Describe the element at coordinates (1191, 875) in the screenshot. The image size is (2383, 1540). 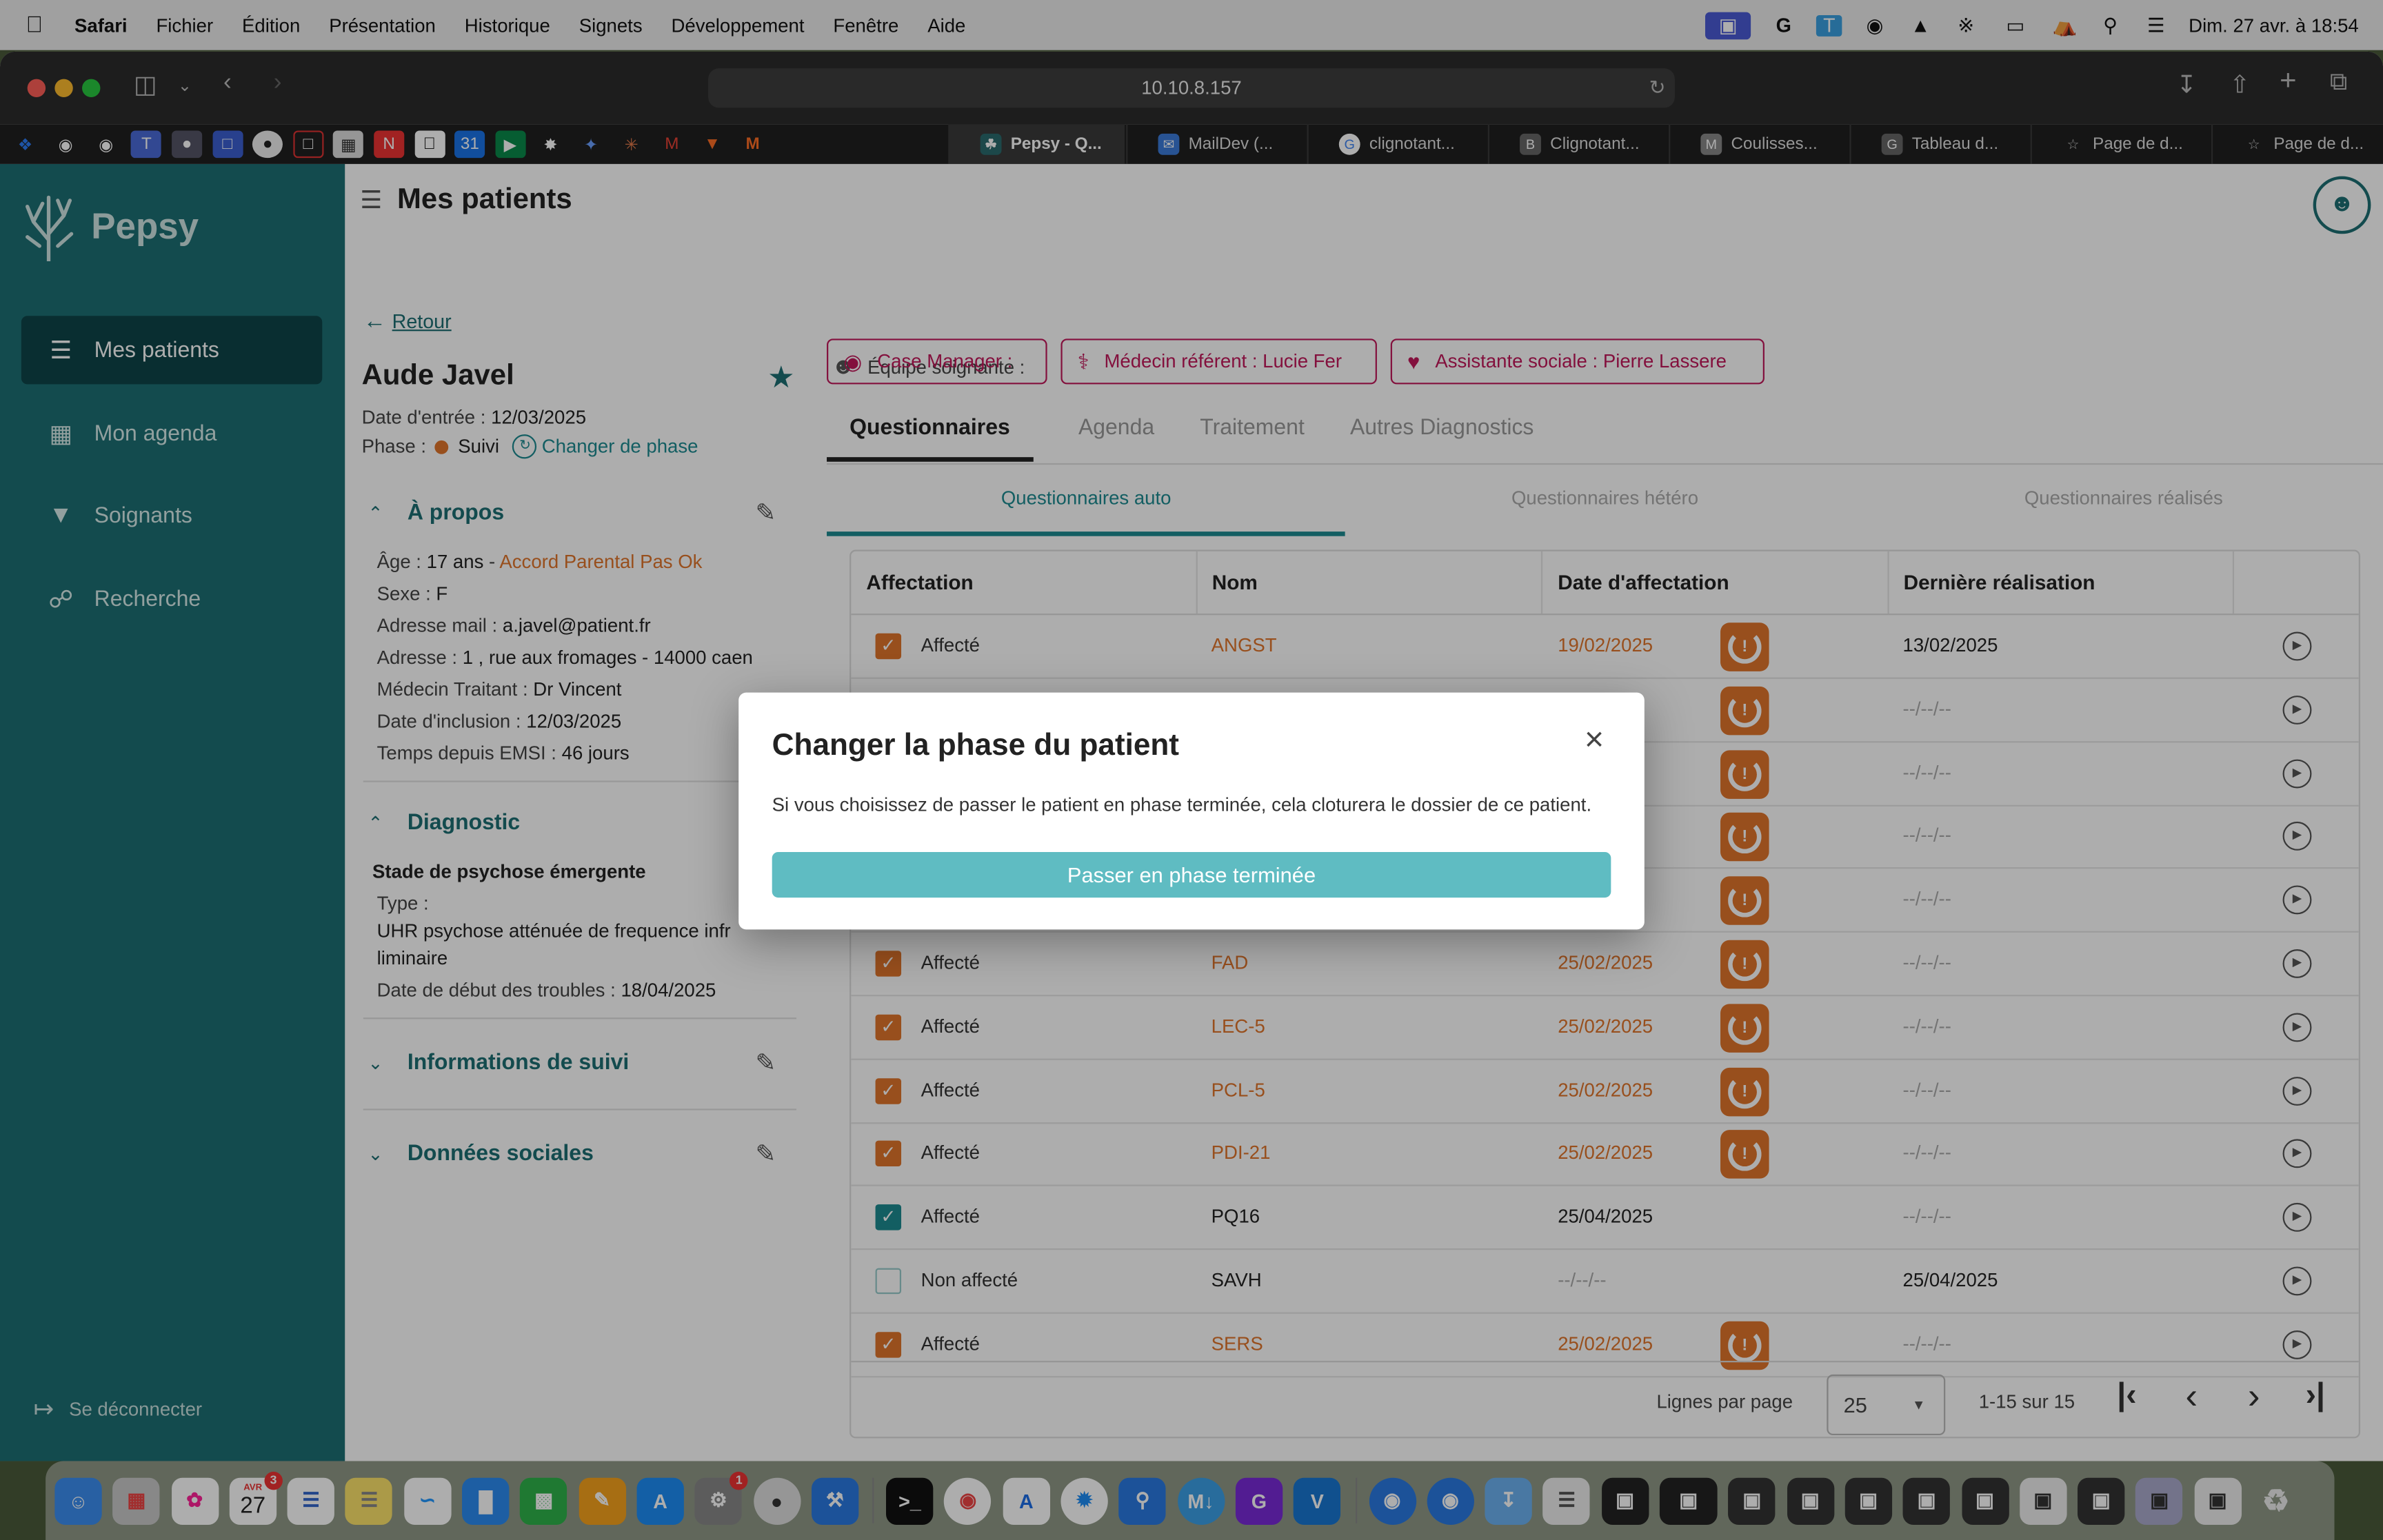
I see `finish-phase-button: Passer en phase terminée` at that location.